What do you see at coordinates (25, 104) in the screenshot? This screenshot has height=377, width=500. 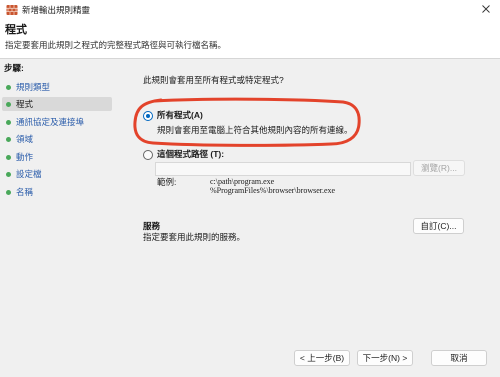 I see `step-label: 程式` at bounding box center [25, 104].